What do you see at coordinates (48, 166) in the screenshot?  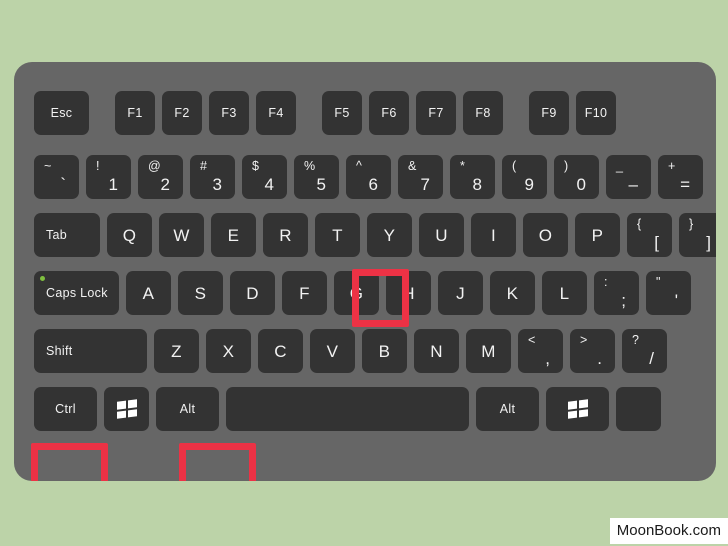 I see `key-shift-legend: ~` at bounding box center [48, 166].